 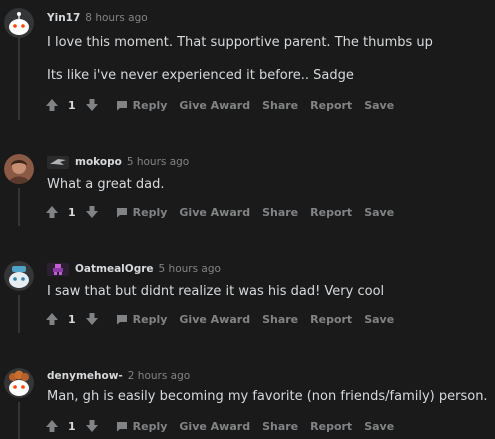 I want to click on username-link: OatmealOgre, so click(x=114, y=269).